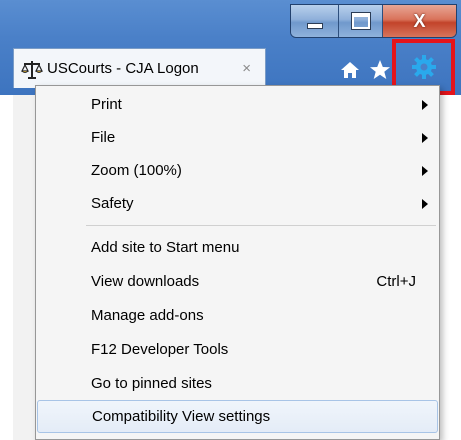 The width and height of the screenshot is (461, 440). What do you see at coordinates (261, 225) in the screenshot?
I see `menu-separator` at bounding box center [261, 225].